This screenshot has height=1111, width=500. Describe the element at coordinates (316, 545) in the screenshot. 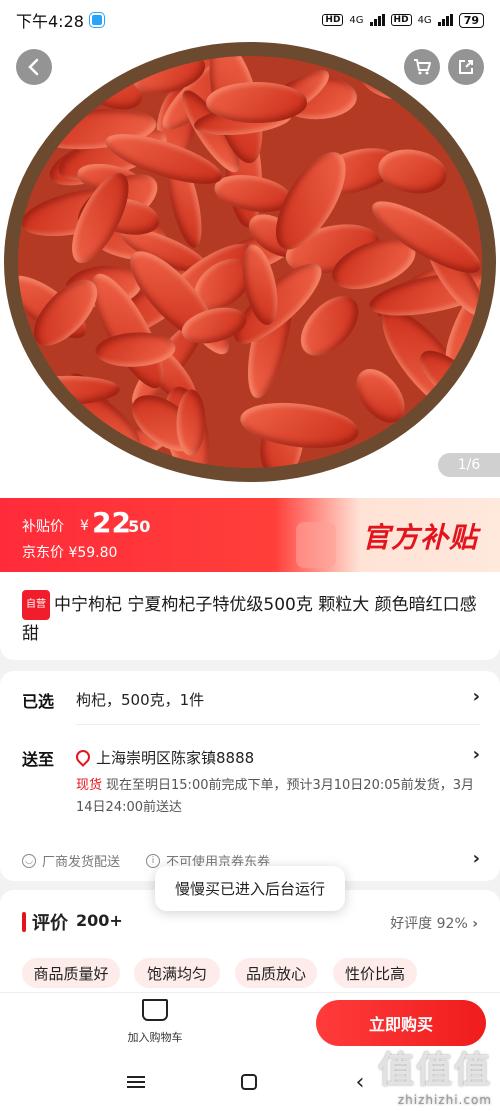

I see `red-packet-icon` at that location.